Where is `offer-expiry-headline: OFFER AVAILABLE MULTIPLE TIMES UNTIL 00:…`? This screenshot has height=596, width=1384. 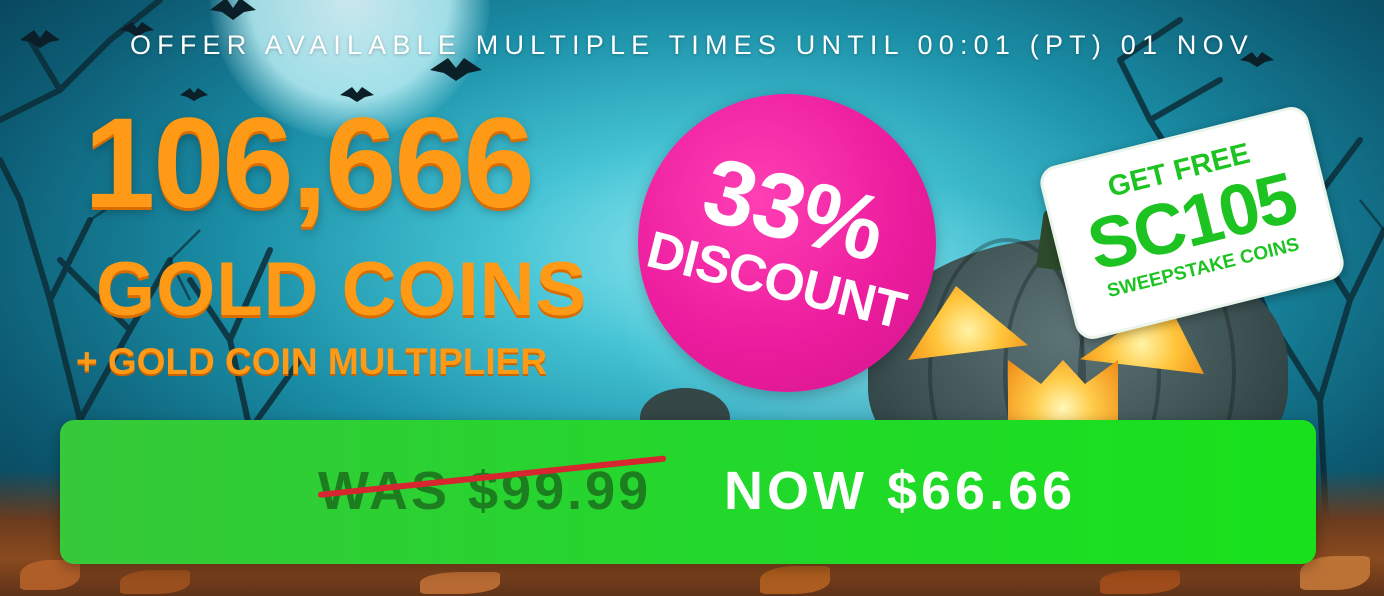 offer-expiry-headline: OFFER AVAILABLE MULTIPLE TIMES UNTIL 00:… is located at coordinates (692, 45).